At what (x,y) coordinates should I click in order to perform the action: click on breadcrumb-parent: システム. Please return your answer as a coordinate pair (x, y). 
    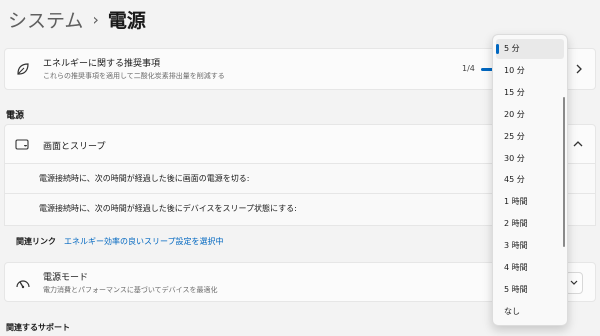
    Looking at the image, I should click on (45, 19).